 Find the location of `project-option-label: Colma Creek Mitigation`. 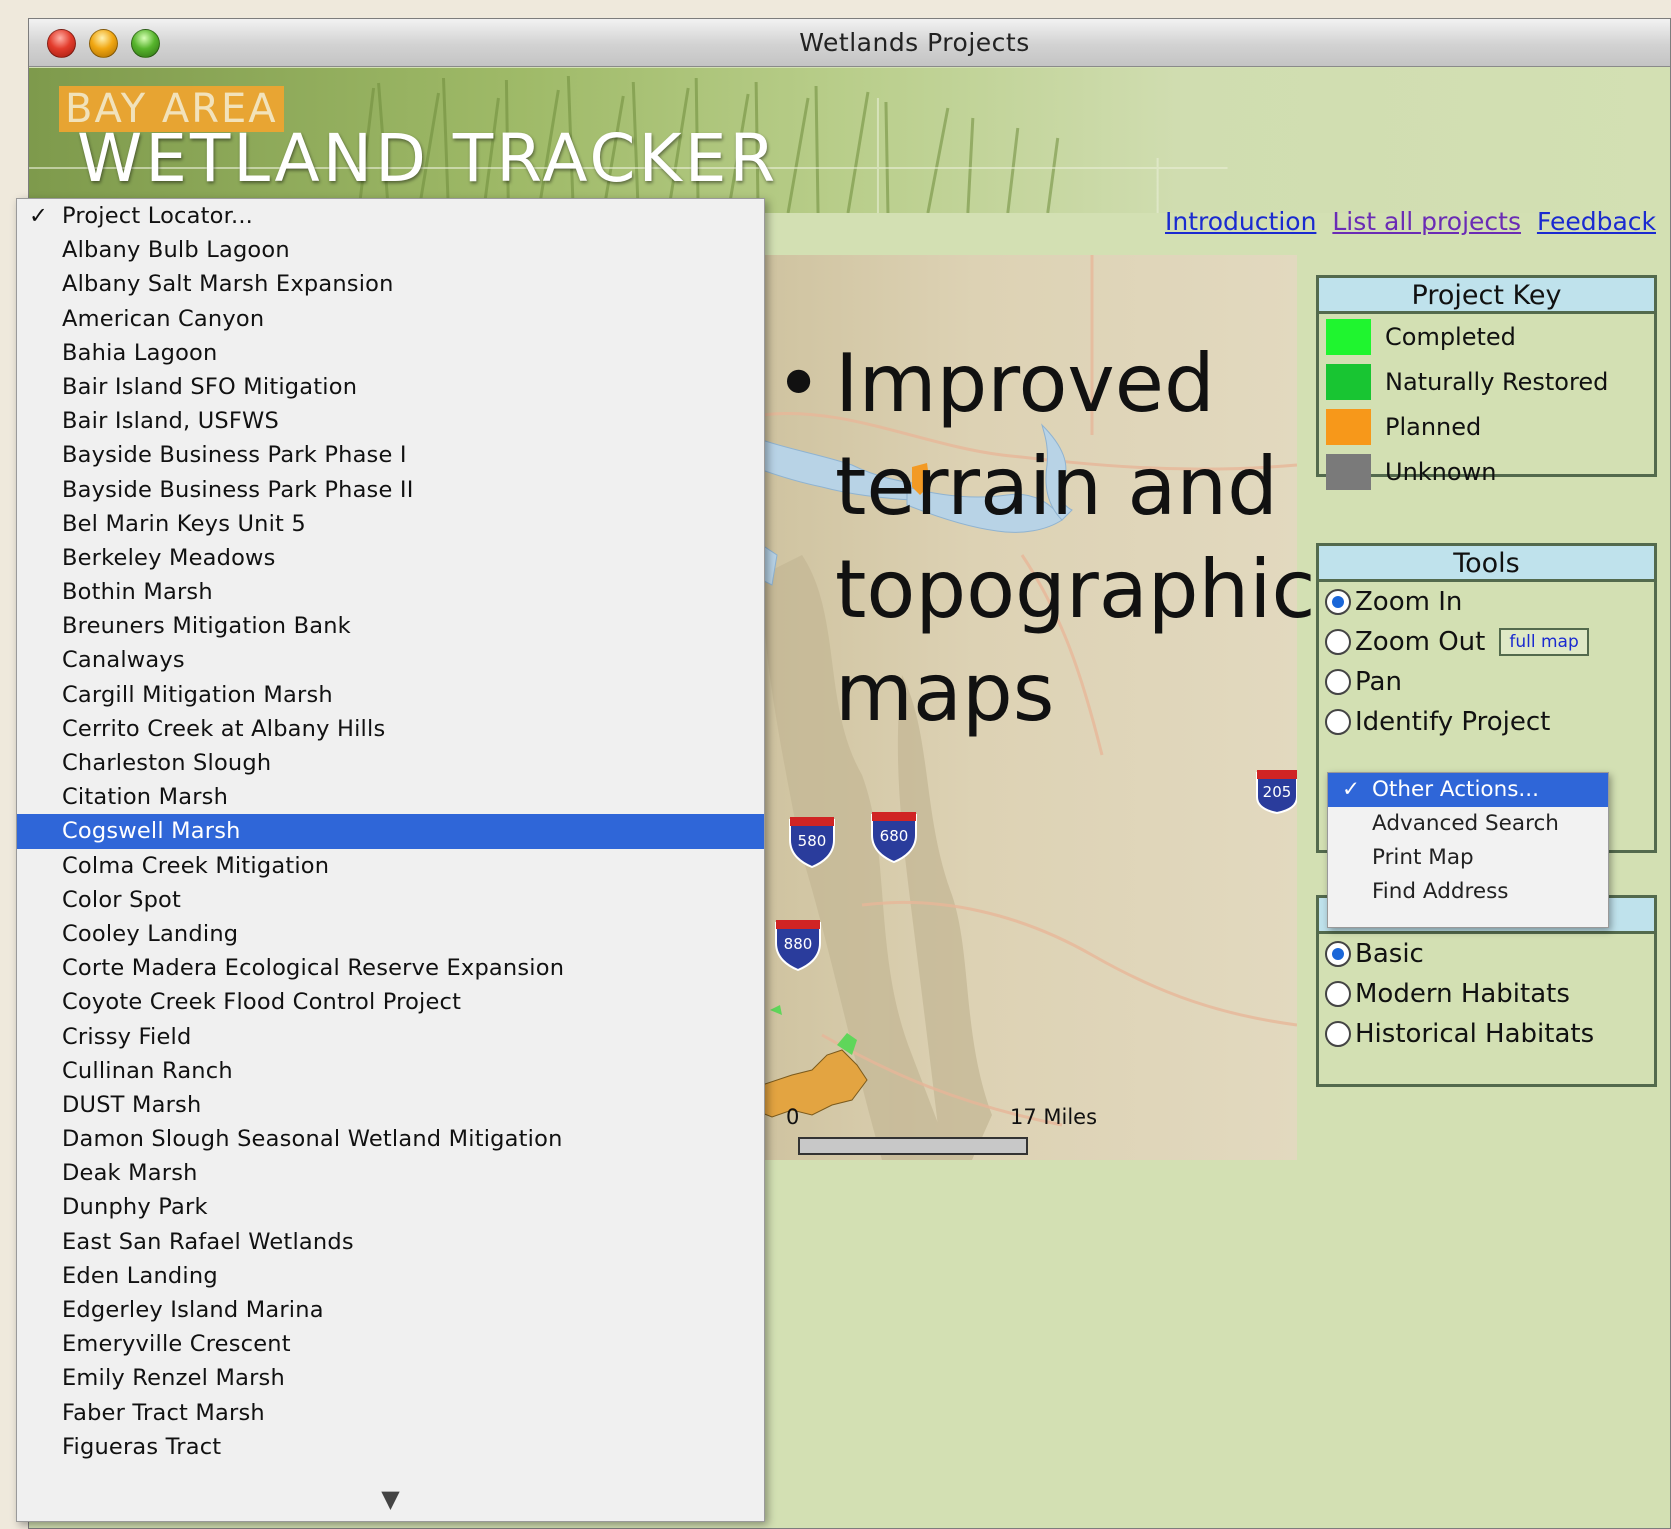

project-option-label: Colma Creek Mitigation is located at coordinates (196, 865).